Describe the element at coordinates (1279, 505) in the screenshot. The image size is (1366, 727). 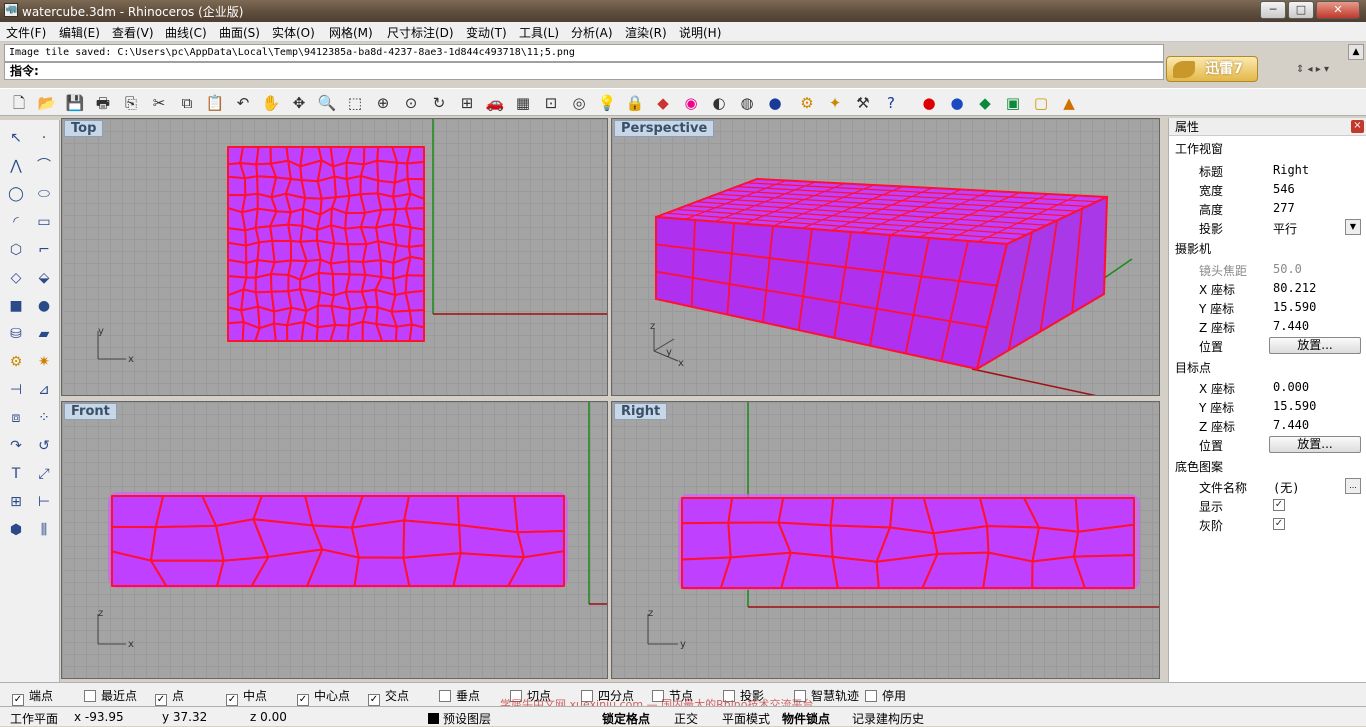
I see `show-checkbox: ✓` at that location.